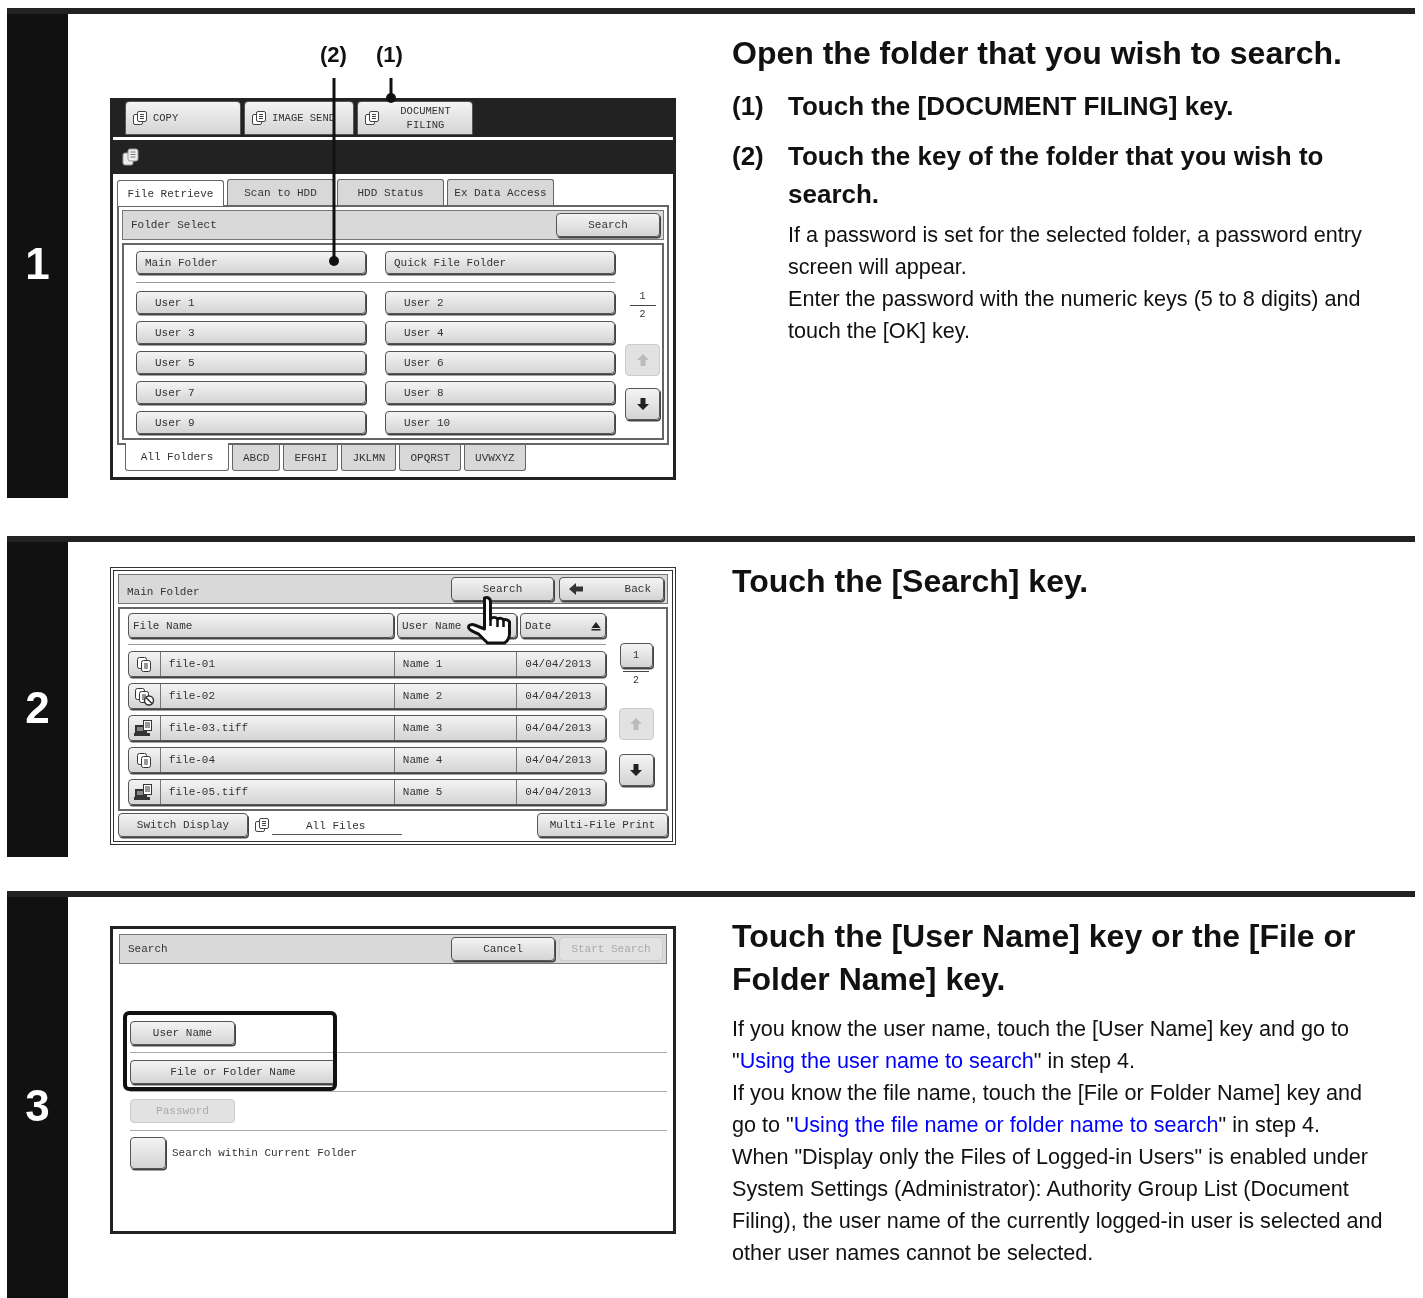 This screenshot has height=1298, width=1423. What do you see at coordinates (1056, 175) in the screenshot?
I see `substep-instruction: Touch the key of the folder that you wish to search.` at bounding box center [1056, 175].